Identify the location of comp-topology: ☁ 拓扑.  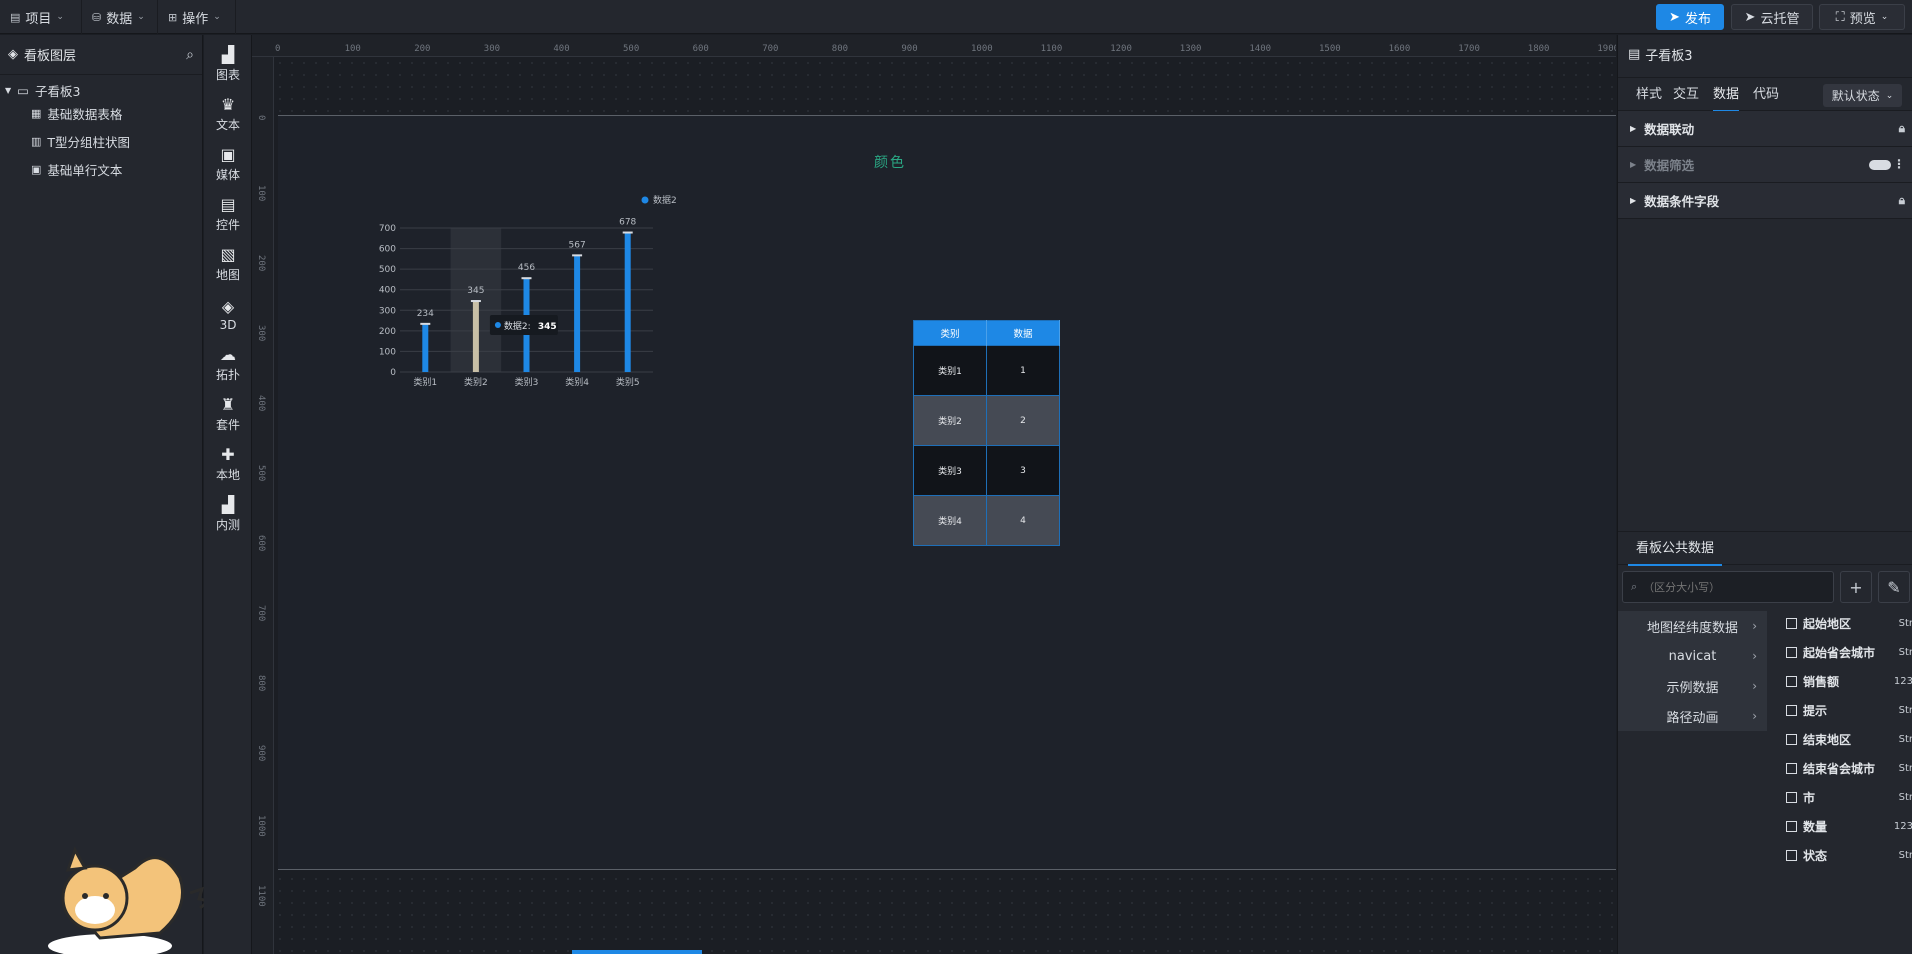
(228, 365).